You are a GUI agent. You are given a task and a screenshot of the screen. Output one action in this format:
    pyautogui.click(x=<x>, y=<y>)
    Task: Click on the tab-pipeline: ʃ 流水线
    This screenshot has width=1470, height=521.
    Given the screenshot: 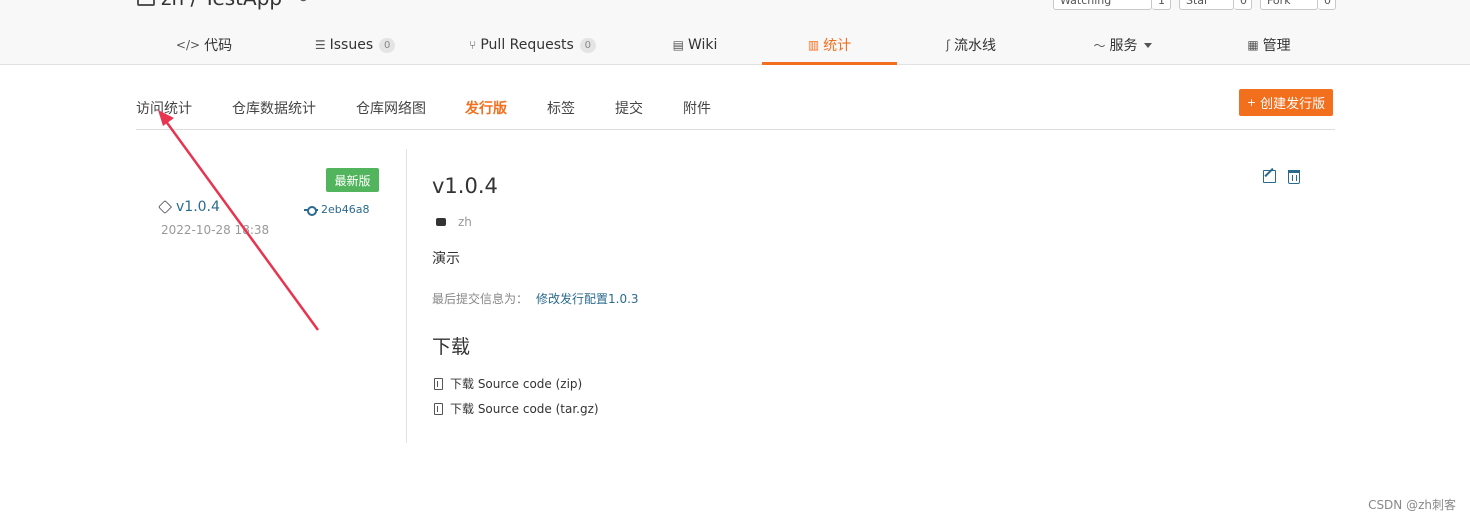 What is the action you would take?
    pyautogui.click(x=971, y=45)
    